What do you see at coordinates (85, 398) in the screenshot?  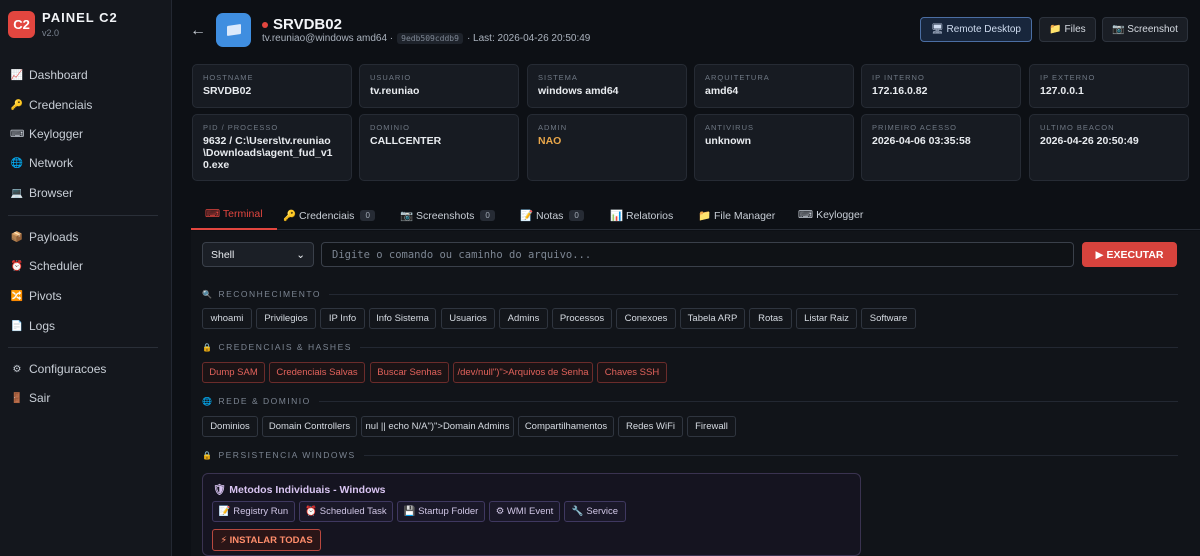 I see `sidebar-item-sair: 🚪 Sair` at bounding box center [85, 398].